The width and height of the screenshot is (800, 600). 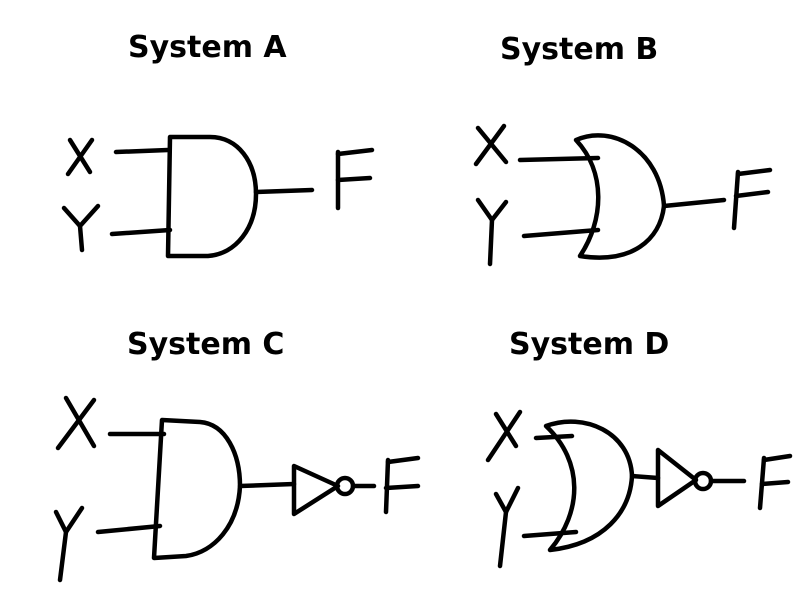 I want to click on system-d-input-y-wire, so click(x=550, y=534).